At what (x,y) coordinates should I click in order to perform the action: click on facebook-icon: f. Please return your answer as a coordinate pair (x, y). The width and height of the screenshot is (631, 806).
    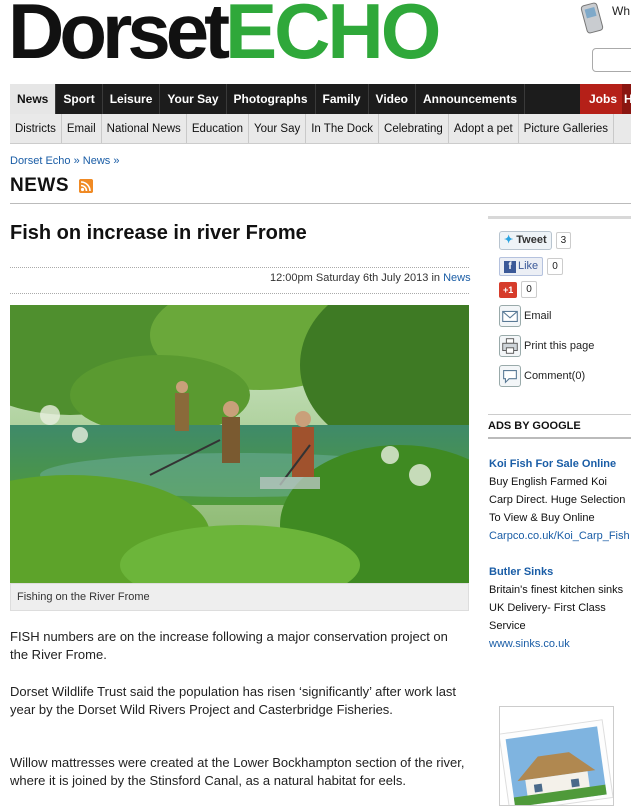
    Looking at the image, I should click on (510, 267).